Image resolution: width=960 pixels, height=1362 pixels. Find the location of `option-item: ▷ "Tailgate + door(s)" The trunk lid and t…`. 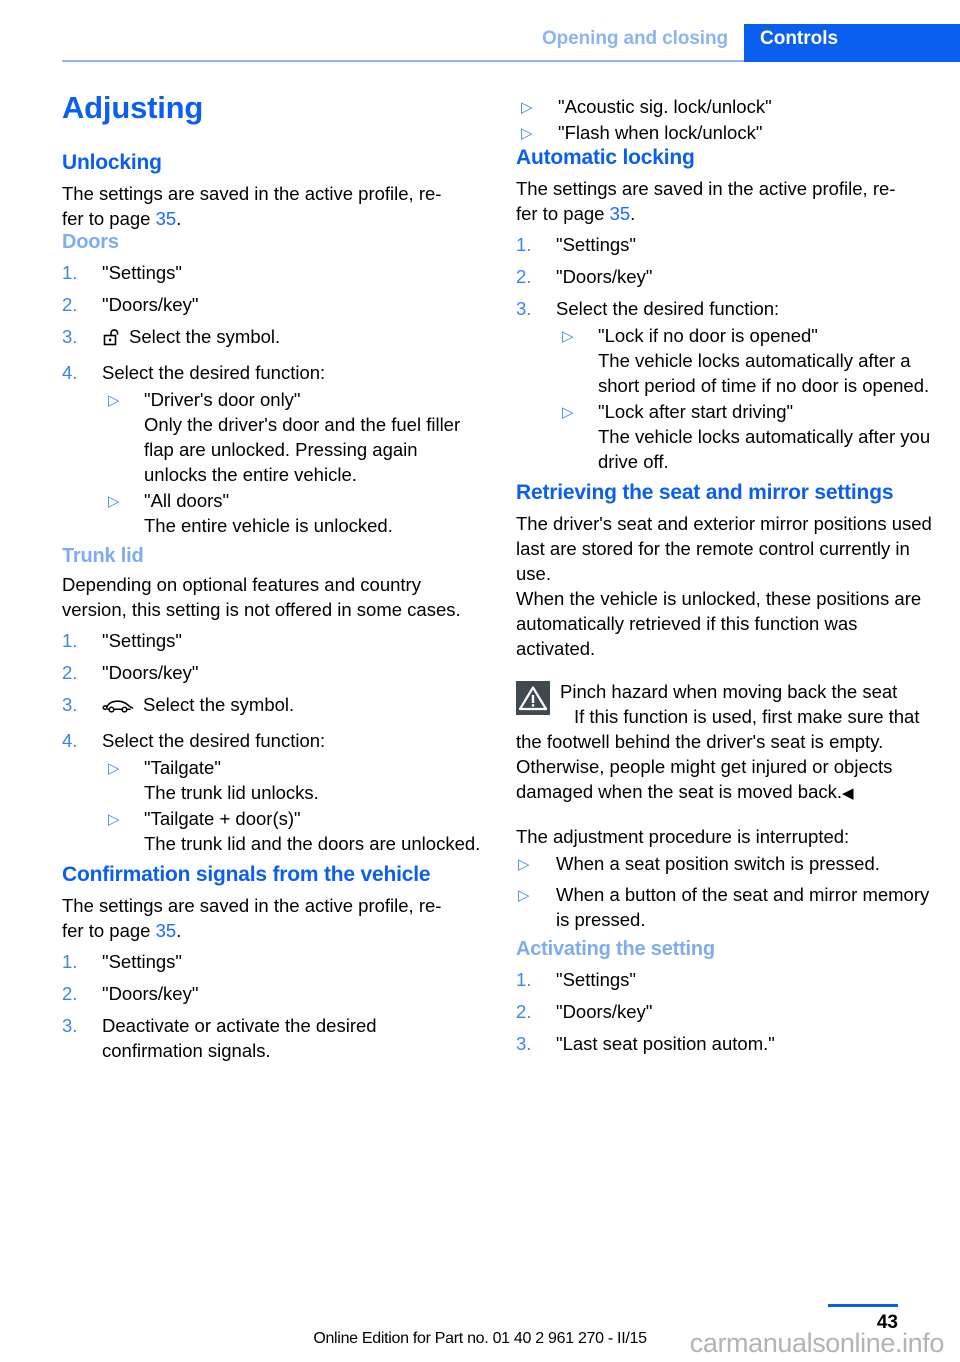

option-item: ▷ "Tailgate + door(s)" The trunk lid and t… is located at coordinates (292, 831).